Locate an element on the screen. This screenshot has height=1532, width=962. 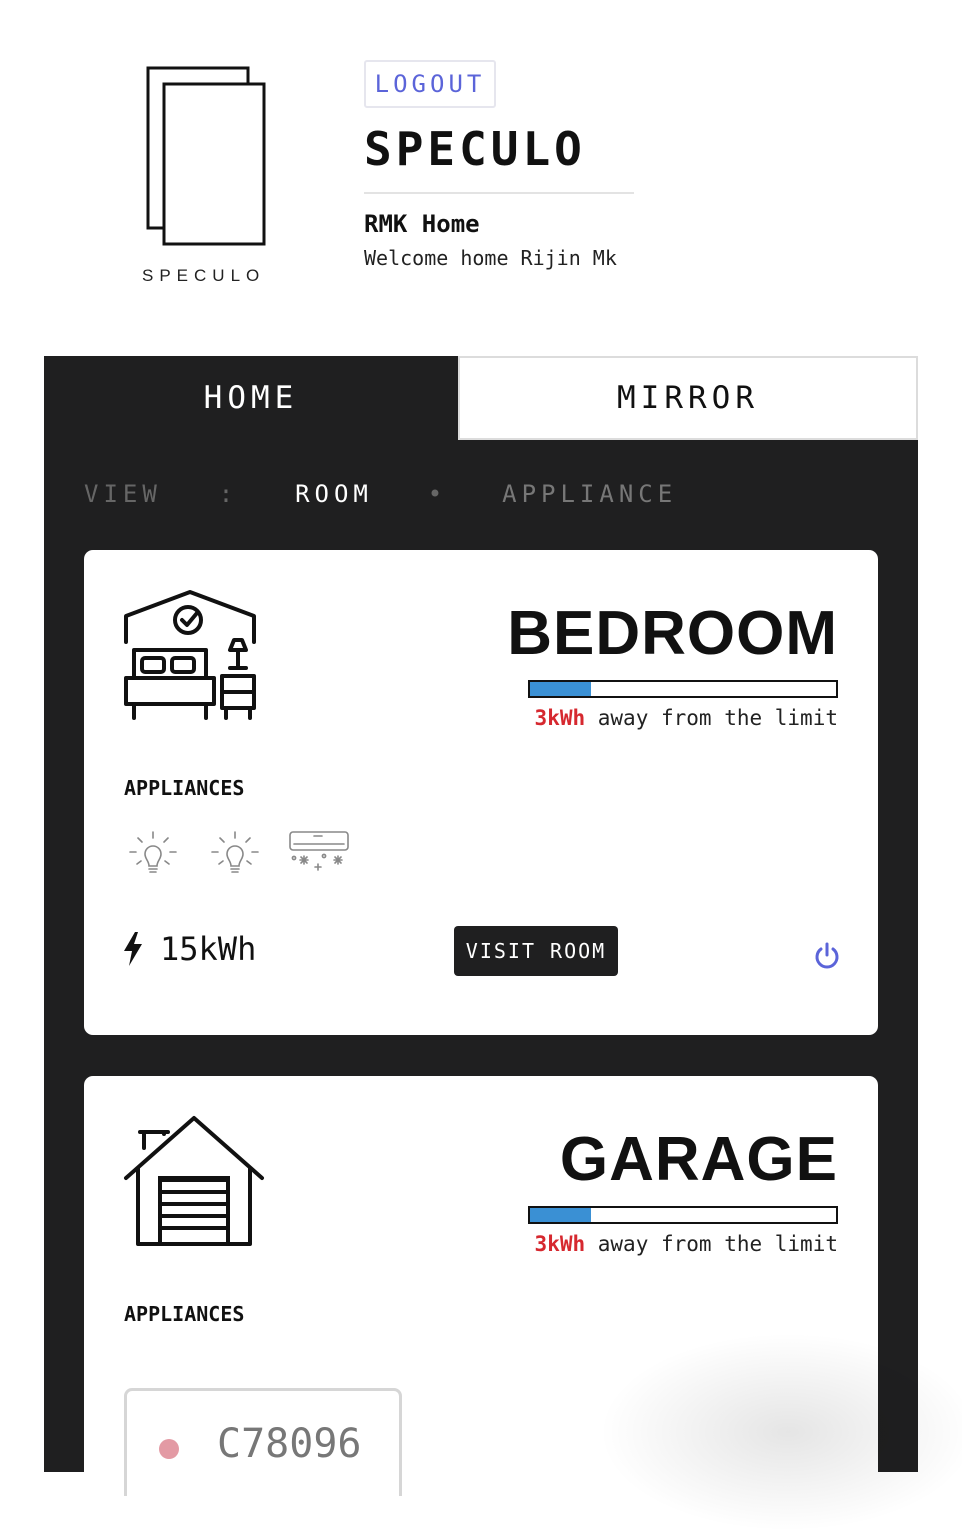
view-appliance-option: APPLIANCE is located at coordinates (589, 494).